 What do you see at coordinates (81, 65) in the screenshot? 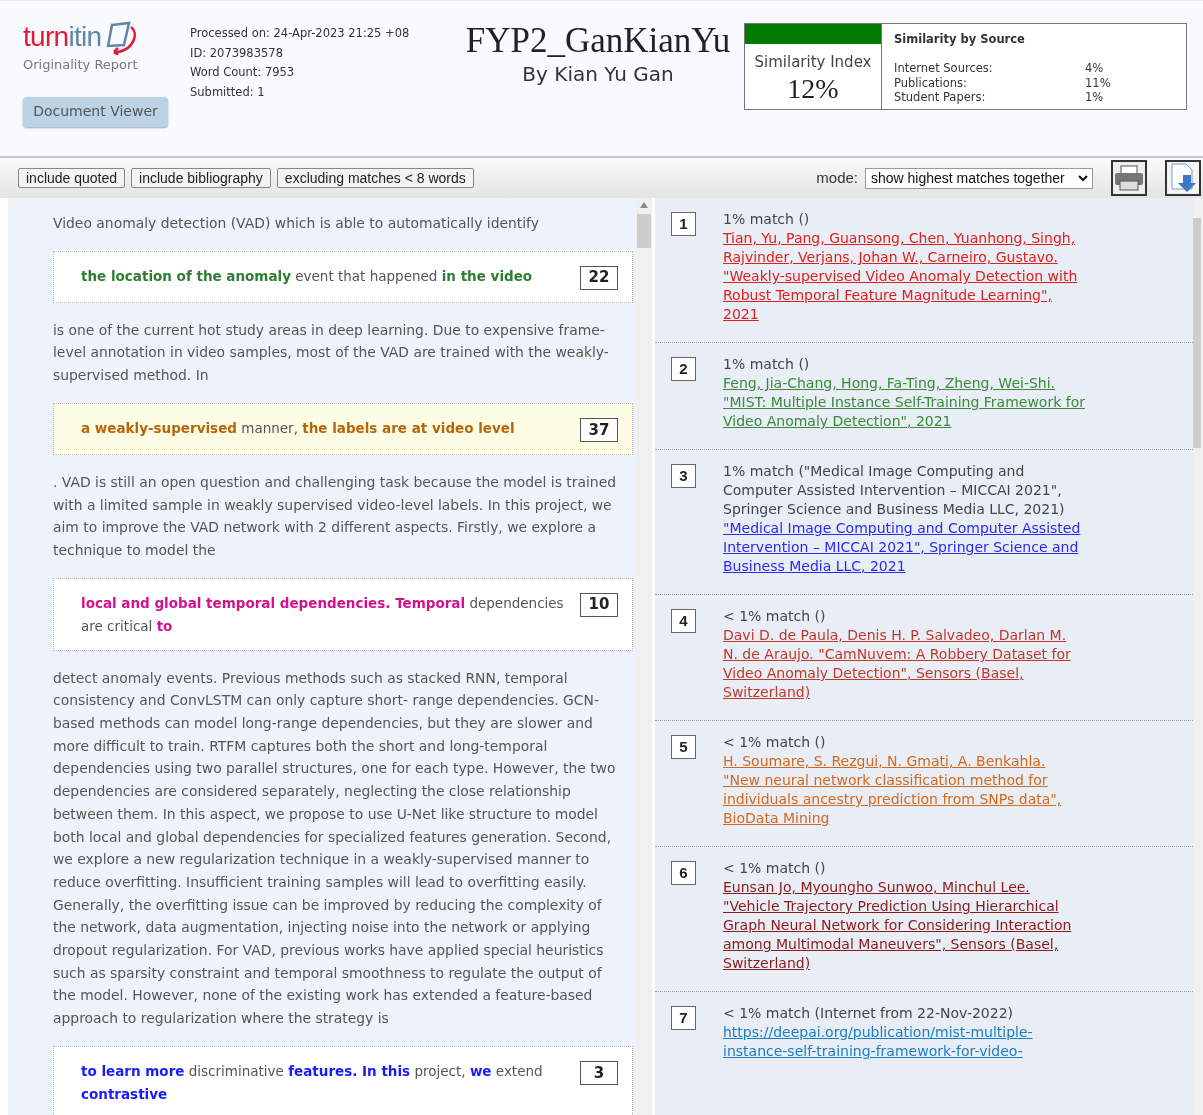
I see `report-subtitle: Originality Report` at bounding box center [81, 65].